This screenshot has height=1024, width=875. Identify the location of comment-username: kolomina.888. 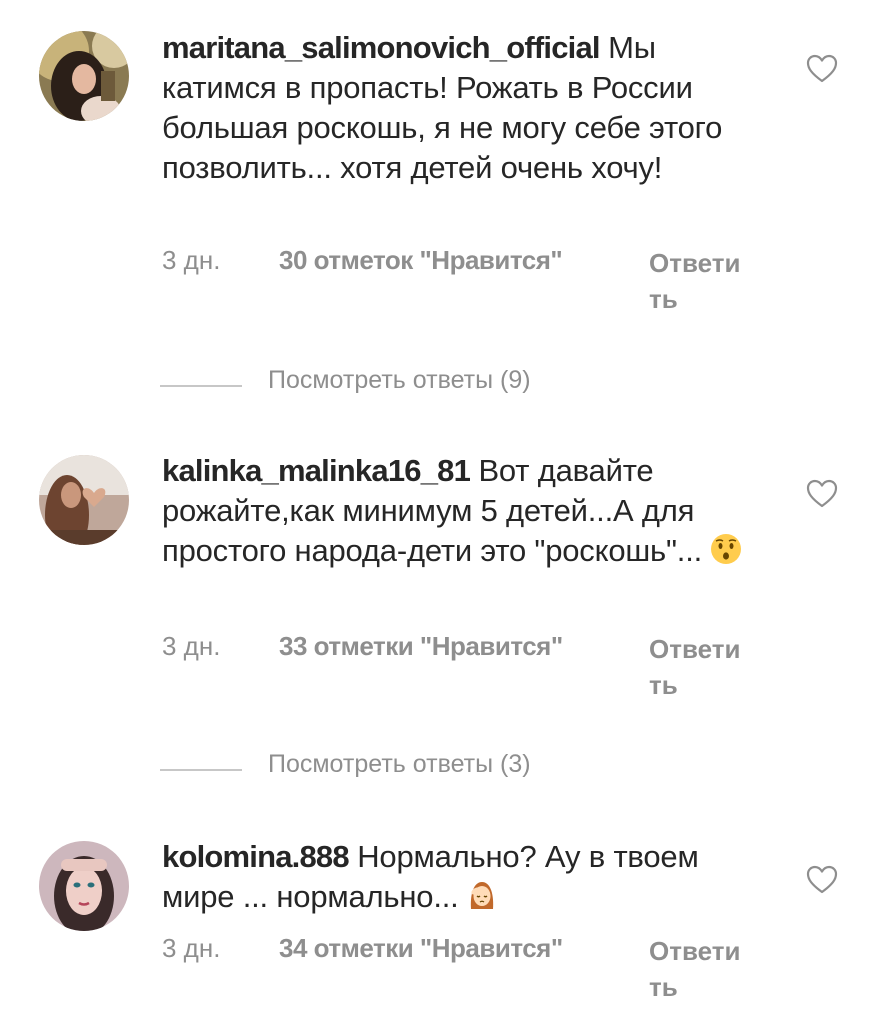
(256, 856).